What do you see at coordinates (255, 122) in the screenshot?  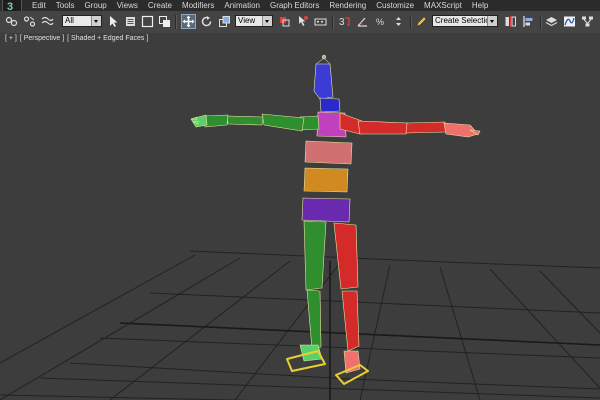 I see `biped-left-arm` at bounding box center [255, 122].